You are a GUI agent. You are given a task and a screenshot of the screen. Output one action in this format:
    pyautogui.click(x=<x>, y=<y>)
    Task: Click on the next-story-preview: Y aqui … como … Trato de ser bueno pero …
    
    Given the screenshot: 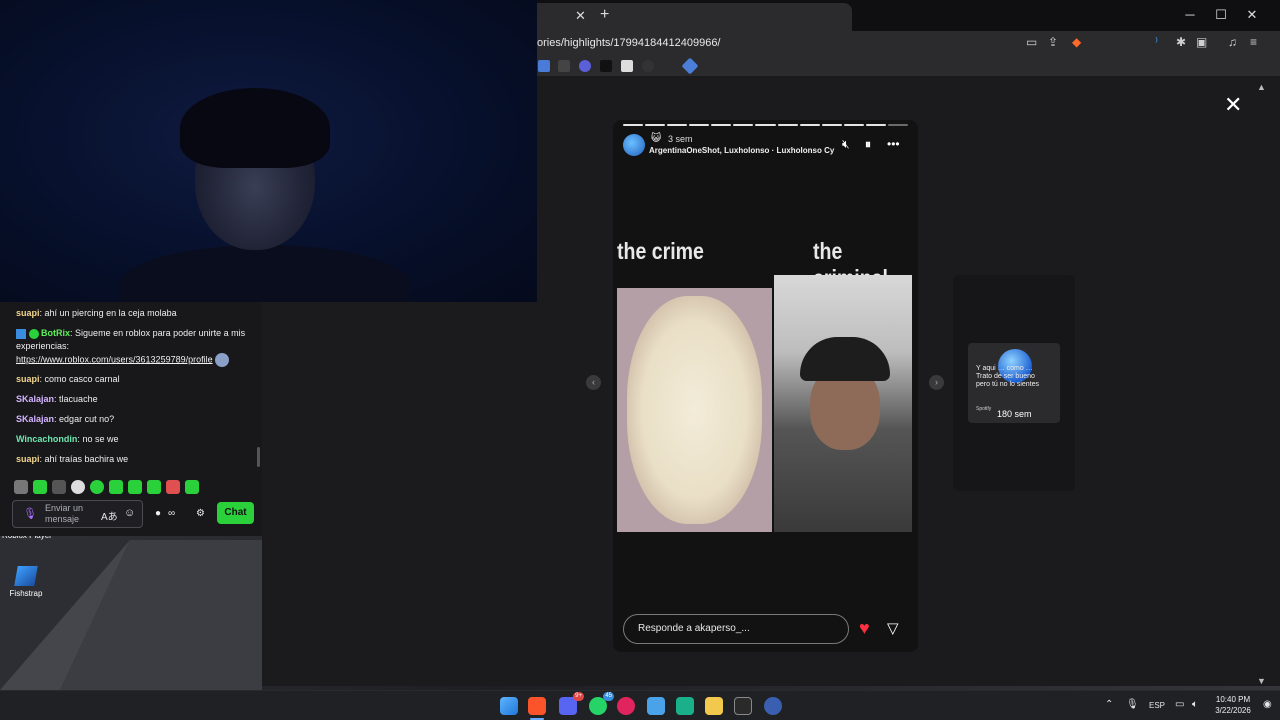 What is the action you would take?
    pyautogui.click(x=1014, y=383)
    